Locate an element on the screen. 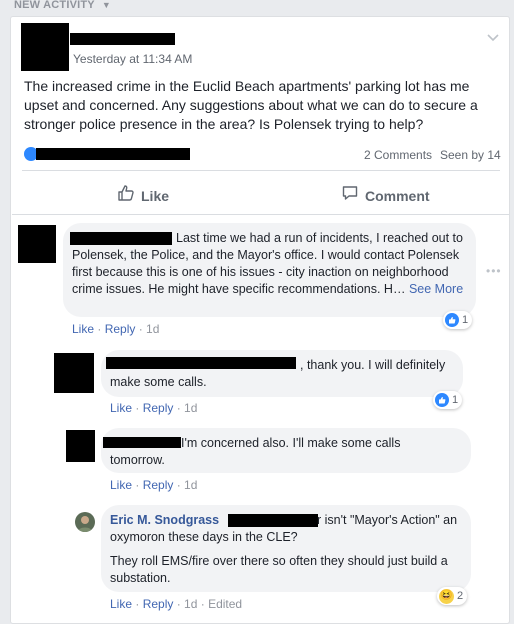 Image resolution: width=514 pixels, height=624 pixels. comments-count: 2 Comments is located at coordinates (398, 155).